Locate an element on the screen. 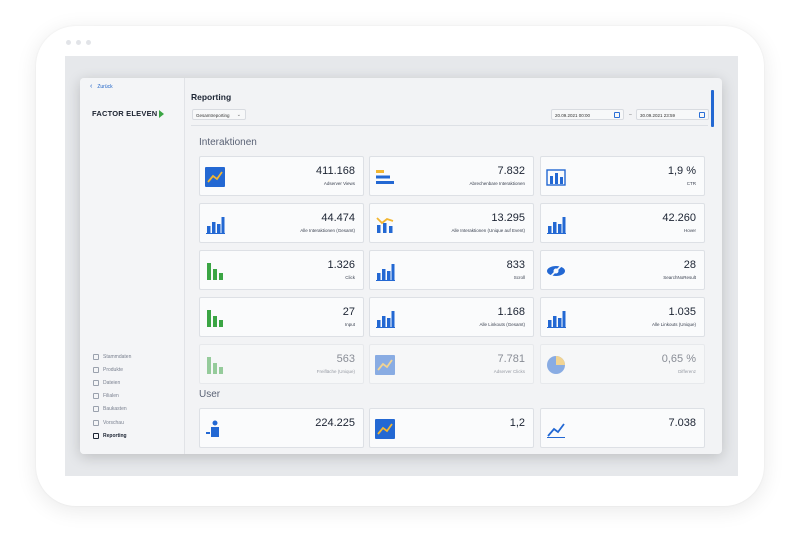 Image resolution: width=800 pixels, height=553 pixels. sidebar-item-produkte: Produkte is located at coordinates (112, 369).